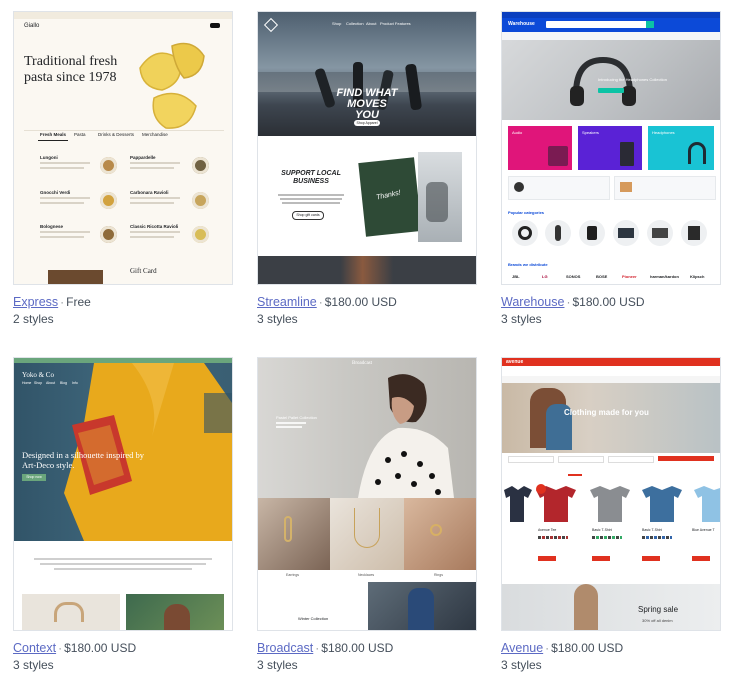  What do you see at coordinates (602, 276) in the screenshot?
I see `brand-logo: BOSE` at bounding box center [602, 276].